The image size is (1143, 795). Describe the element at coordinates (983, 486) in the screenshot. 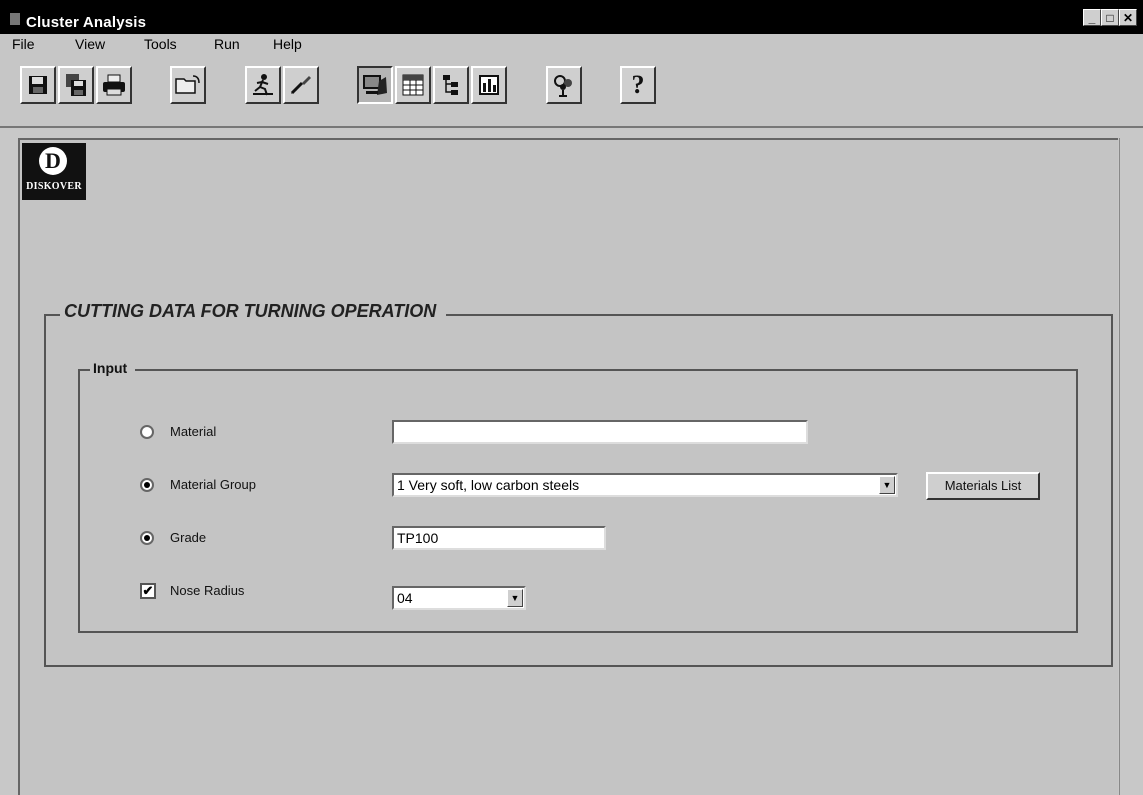

I see `materials-list-button: Materials List` at that location.